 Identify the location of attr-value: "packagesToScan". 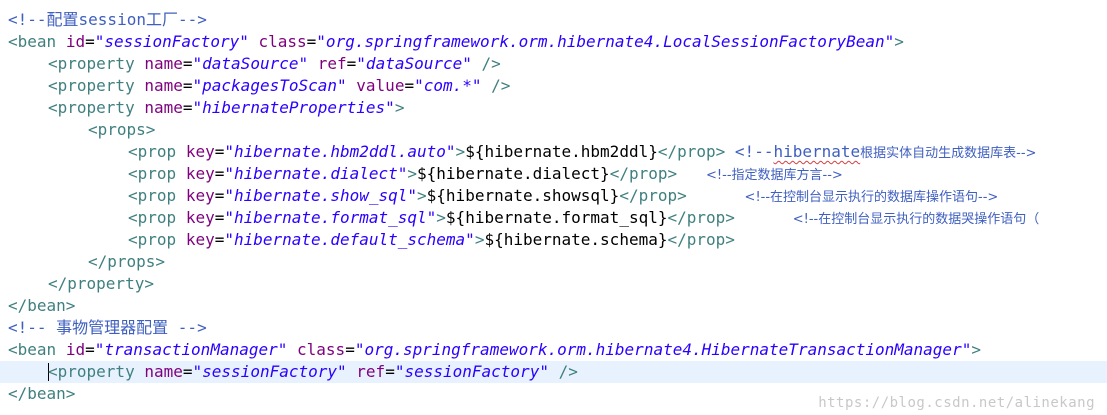
(269, 85).